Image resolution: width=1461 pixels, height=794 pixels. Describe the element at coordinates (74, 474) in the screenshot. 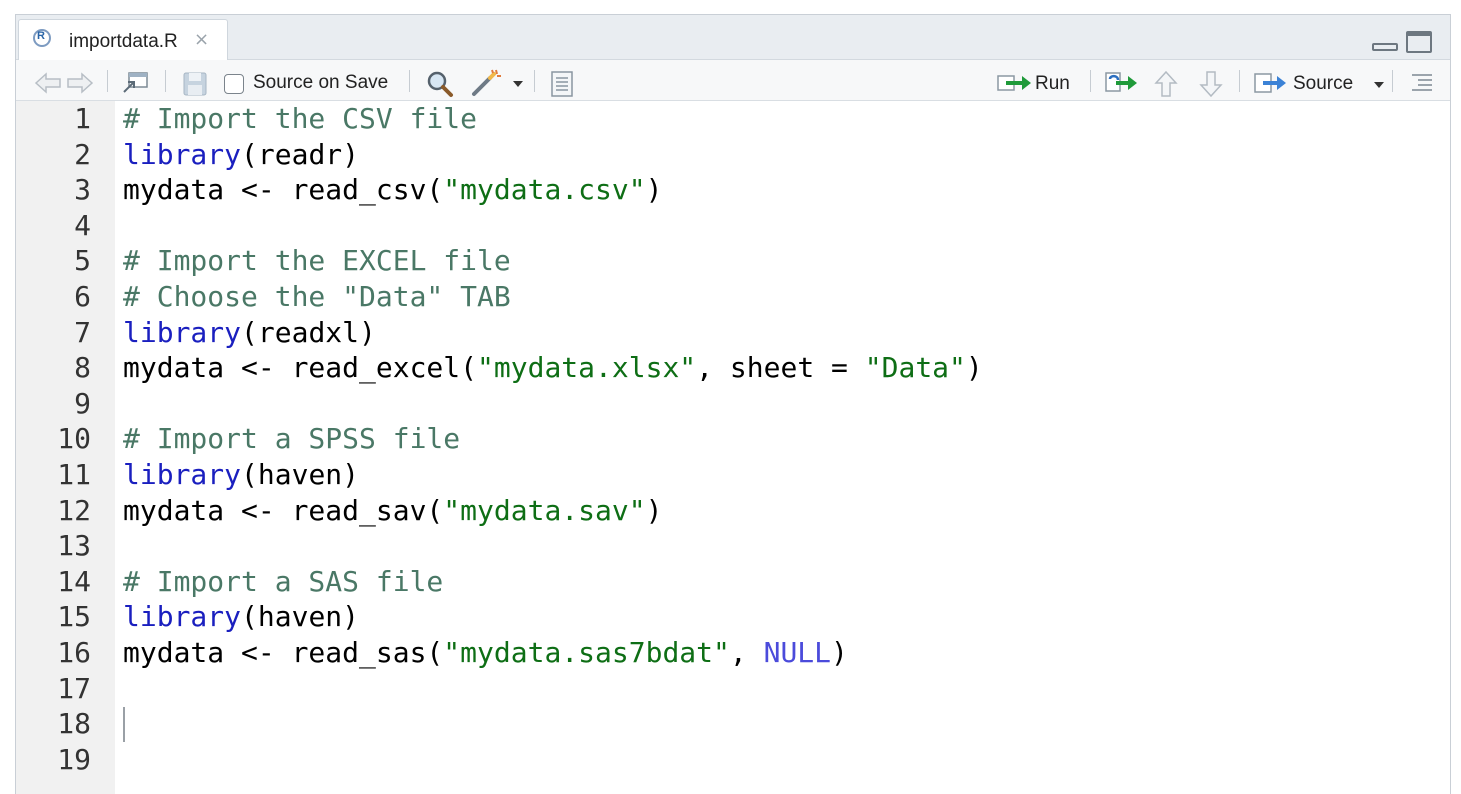

I see `line-number: 11` at that location.